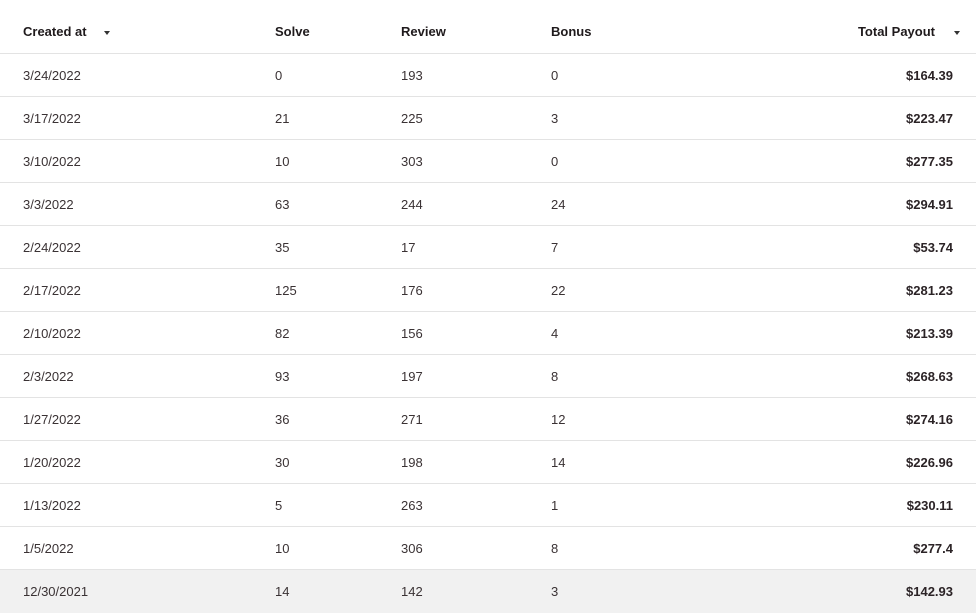  Describe the element at coordinates (412, 419) in the screenshot. I see `review-cell: 271` at that location.